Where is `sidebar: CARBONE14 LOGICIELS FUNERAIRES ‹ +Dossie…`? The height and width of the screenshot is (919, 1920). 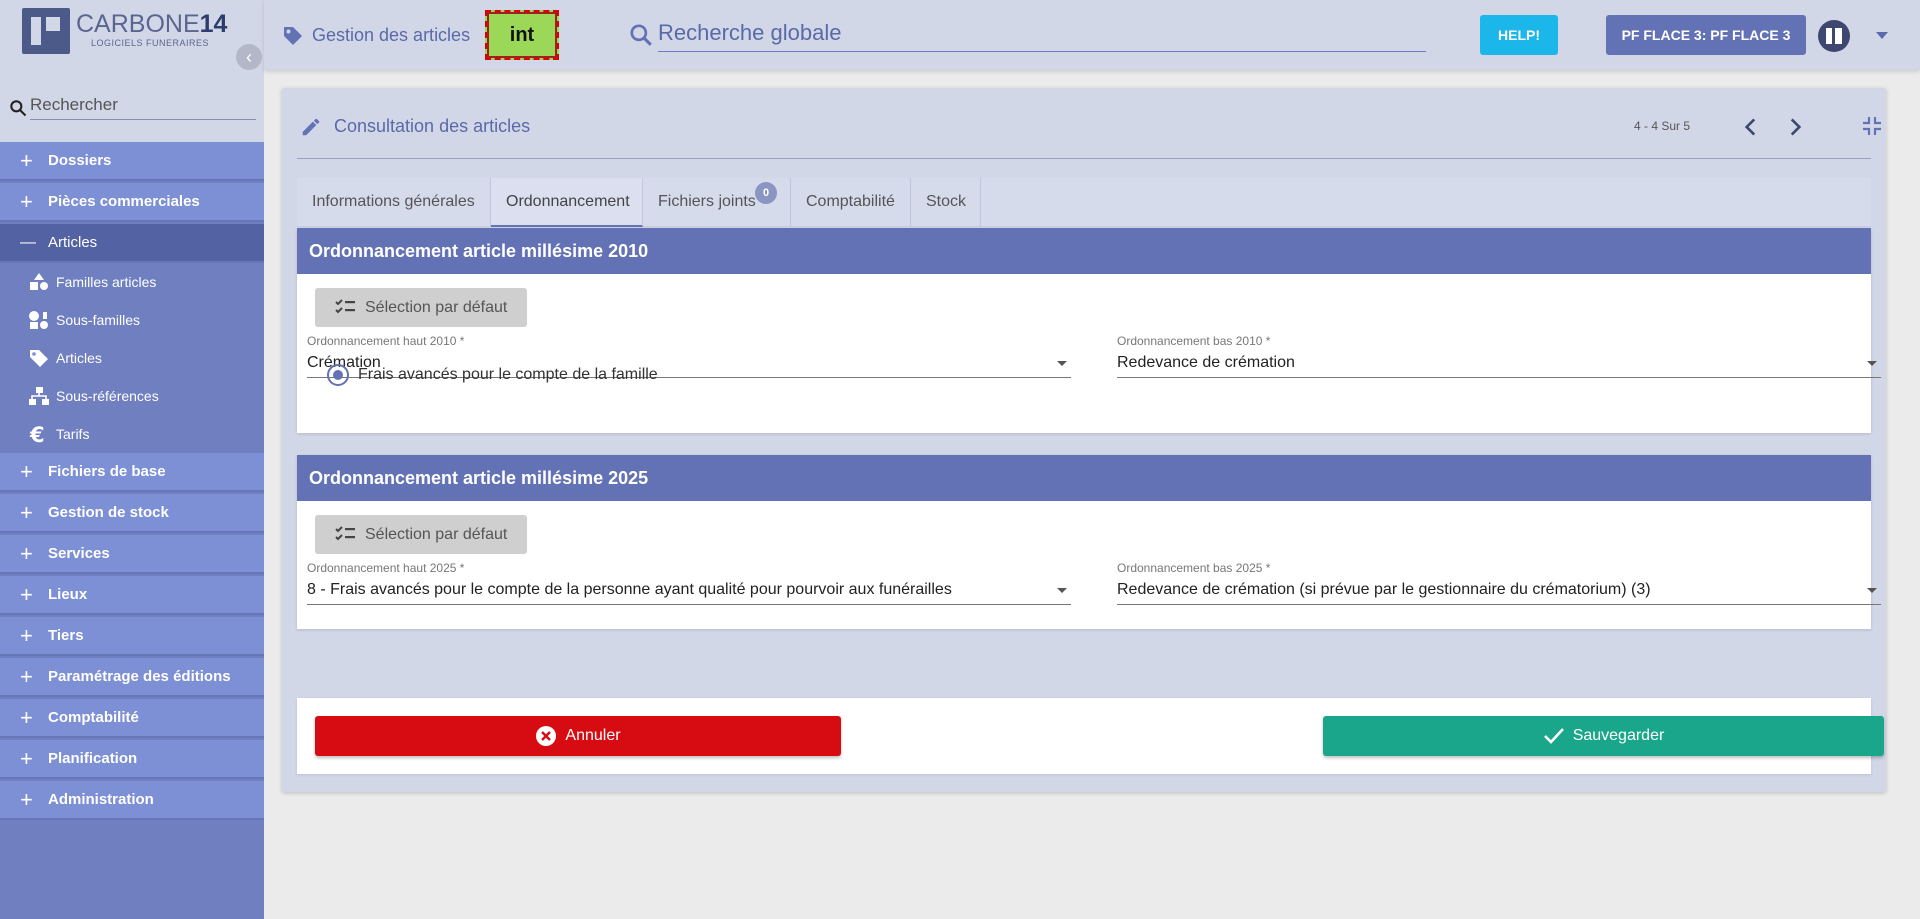 sidebar: CARBONE14 LOGICIELS FUNERAIRES ‹ +Dossie… is located at coordinates (132, 459).